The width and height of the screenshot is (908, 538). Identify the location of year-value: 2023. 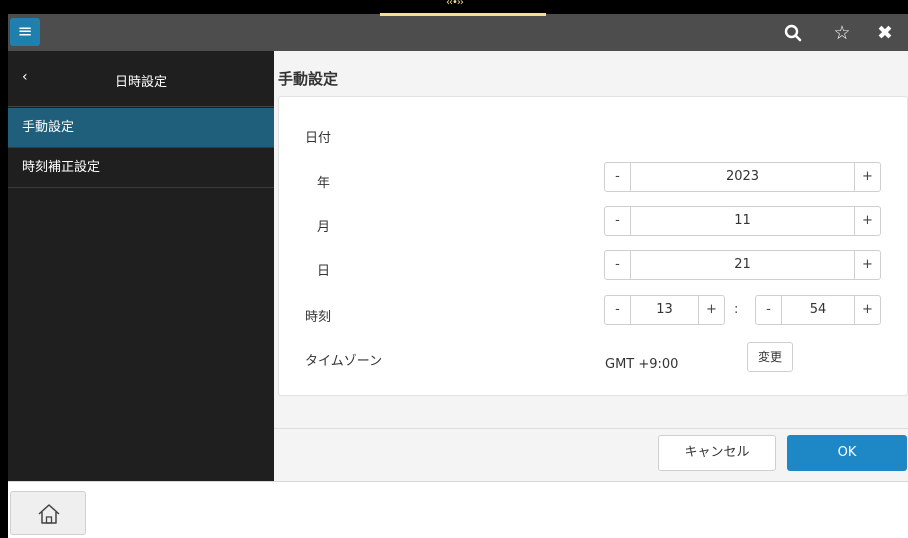
(742, 177).